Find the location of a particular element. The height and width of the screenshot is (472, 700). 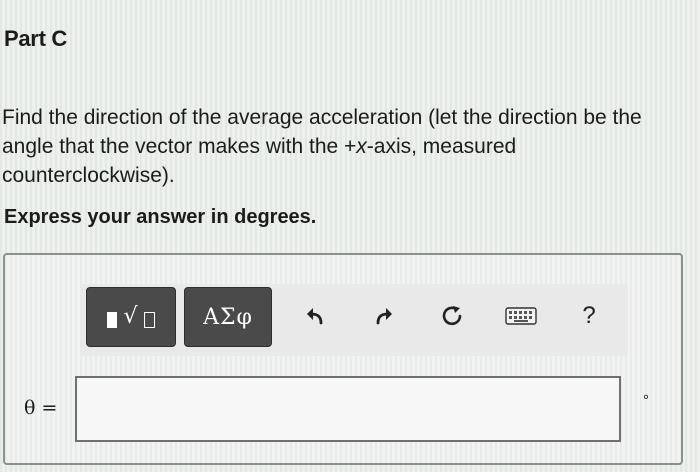

answer-input is located at coordinates (348, 409).